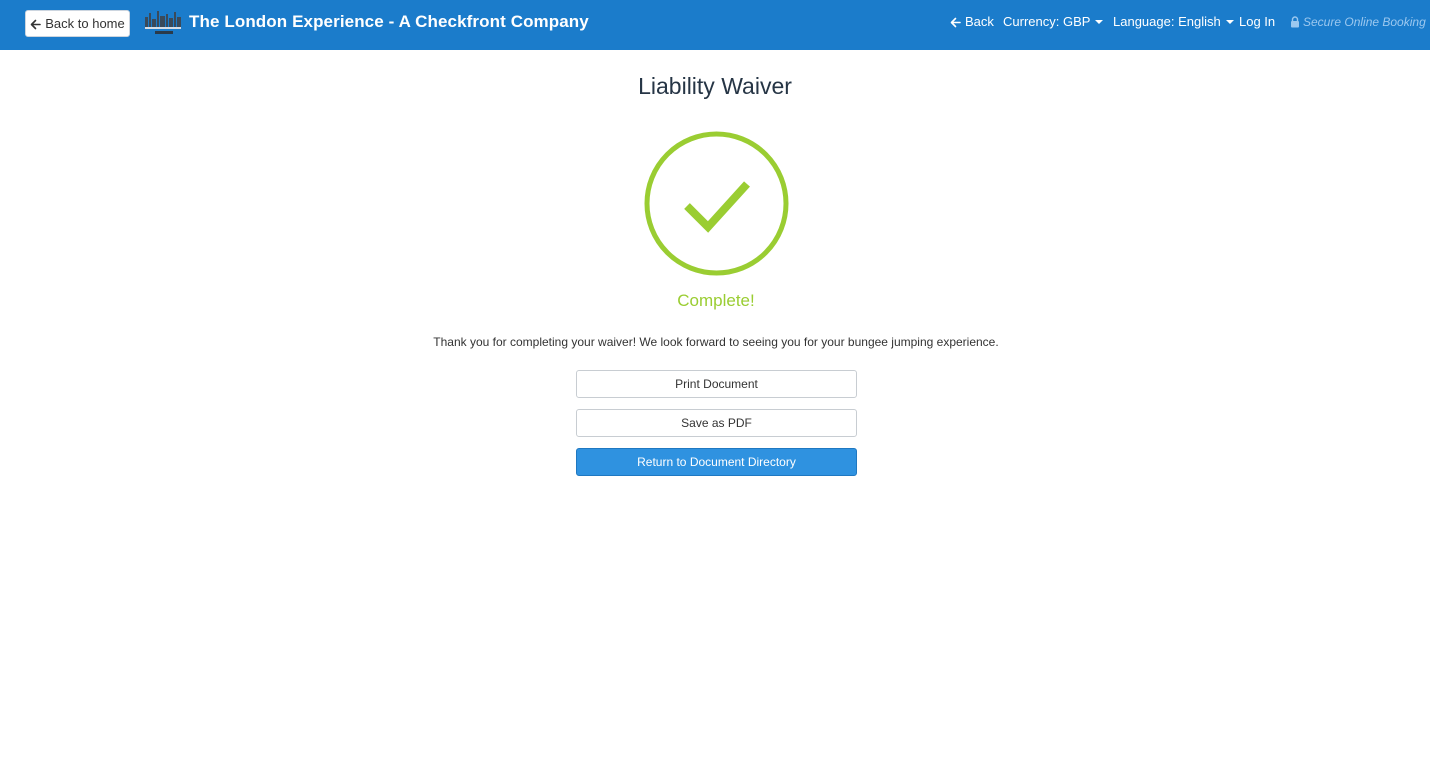 The width and height of the screenshot is (1430, 779). I want to click on lock-icon, so click(1295, 22).